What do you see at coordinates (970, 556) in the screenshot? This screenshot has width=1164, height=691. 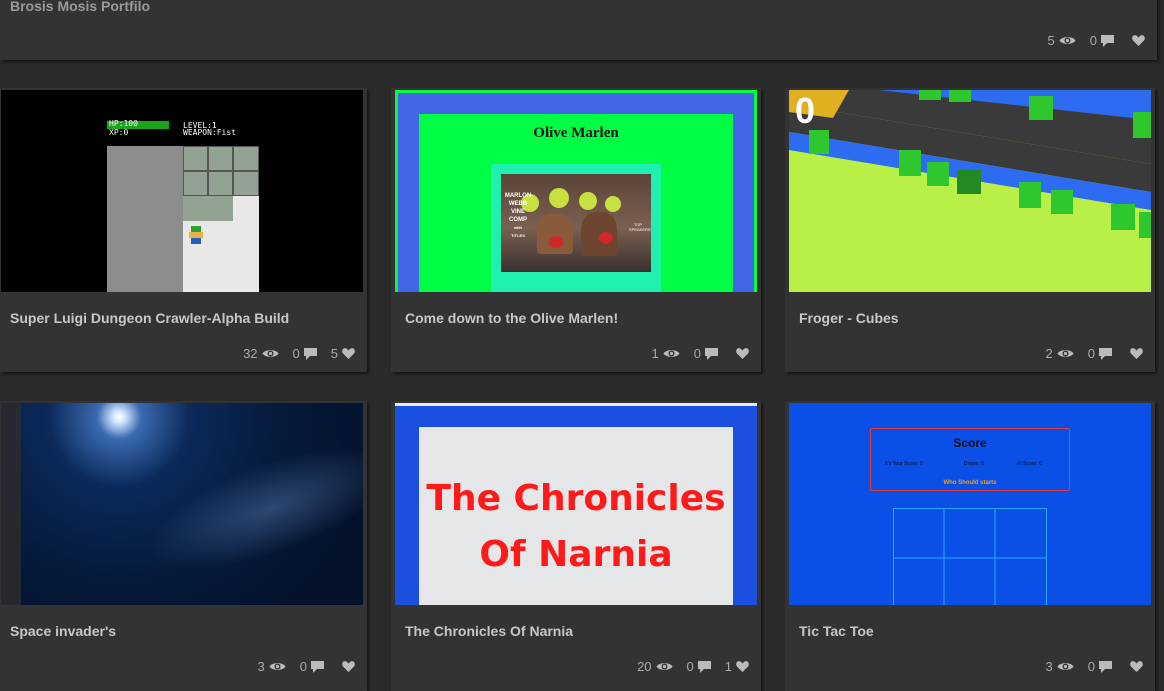 I see `game-grid` at bounding box center [970, 556].